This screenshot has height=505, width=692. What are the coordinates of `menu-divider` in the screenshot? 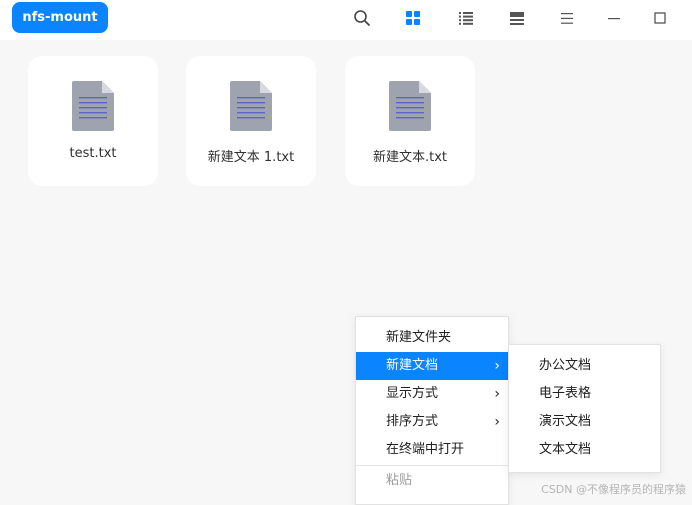 It's located at (432, 465).